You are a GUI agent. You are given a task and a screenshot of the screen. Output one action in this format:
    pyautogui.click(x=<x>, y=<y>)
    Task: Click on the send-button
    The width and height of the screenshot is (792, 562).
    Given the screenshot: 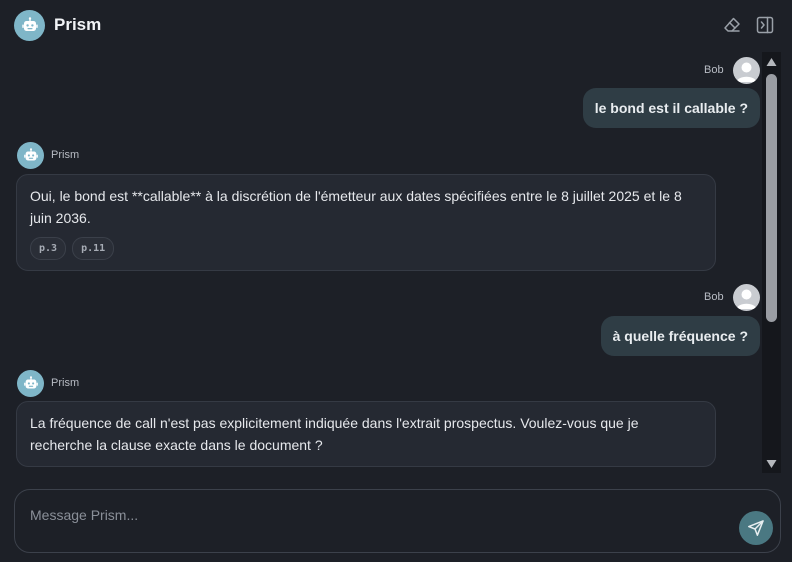 What is the action you would take?
    pyautogui.click(x=756, y=528)
    